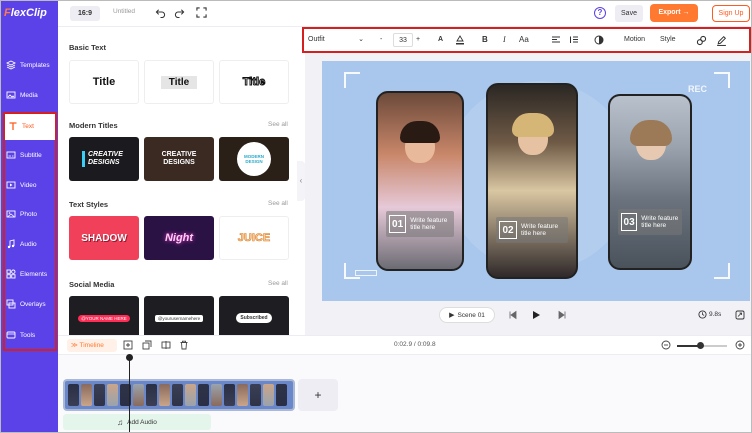 This screenshot has height=433, width=752. Describe the element at coordinates (636, 40) in the screenshot. I see `motion-button: Motion` at that location.